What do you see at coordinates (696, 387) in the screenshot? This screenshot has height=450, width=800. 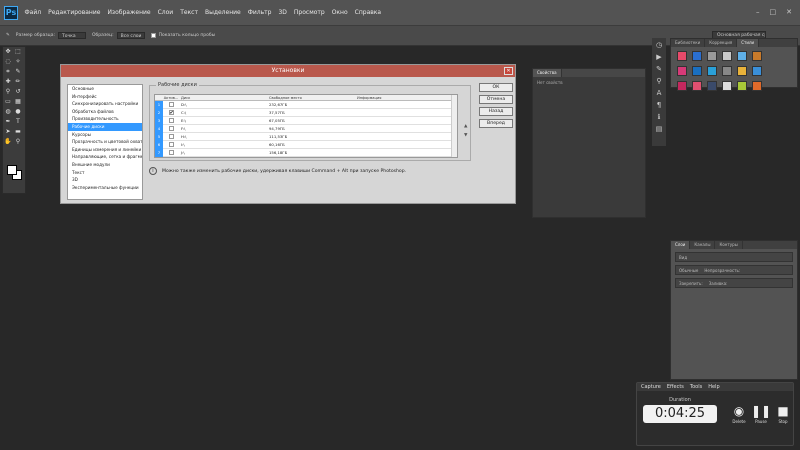 I see `recorder-menu-item: Tools` at bounding box center [696, 387].